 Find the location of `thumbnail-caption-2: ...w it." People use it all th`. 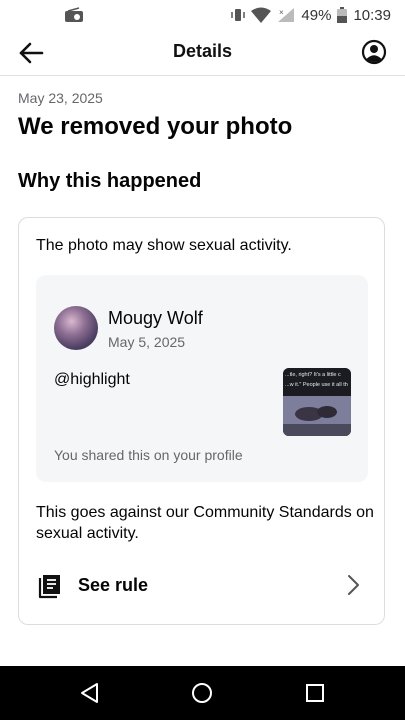

thumbnail-caption-2: ...w it." People use it all th is located at coordinates (316, 385).